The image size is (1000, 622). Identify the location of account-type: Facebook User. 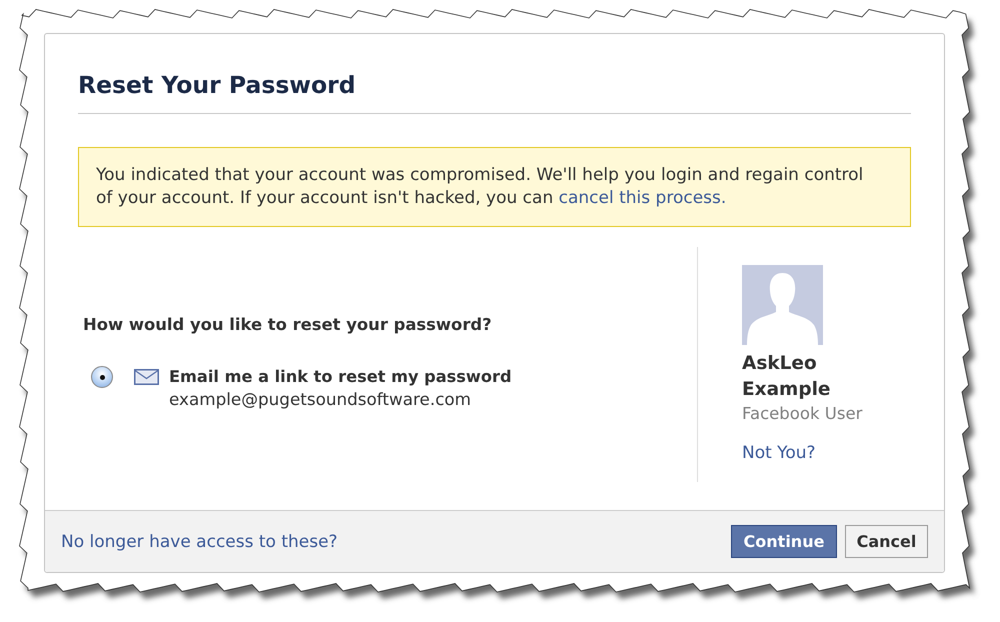
(802, 414).